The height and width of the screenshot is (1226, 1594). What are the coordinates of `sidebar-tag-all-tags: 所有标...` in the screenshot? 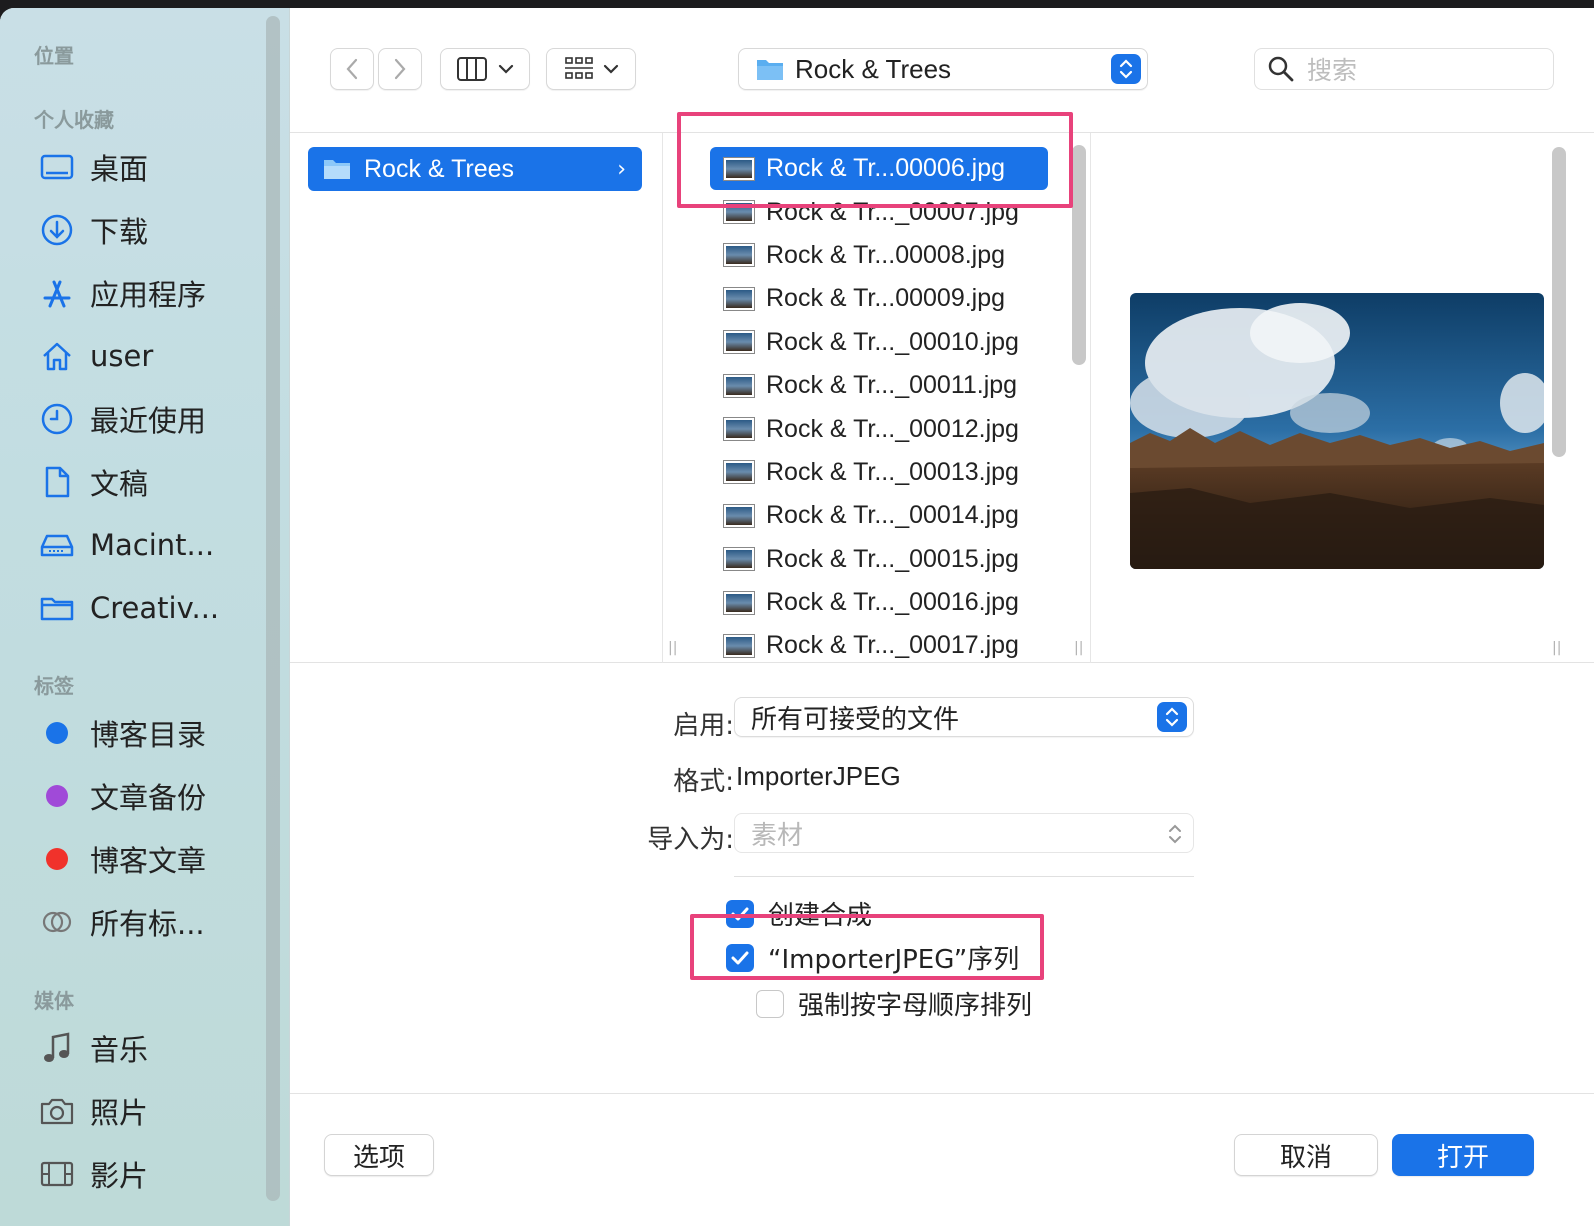 It's located at (148, 922).